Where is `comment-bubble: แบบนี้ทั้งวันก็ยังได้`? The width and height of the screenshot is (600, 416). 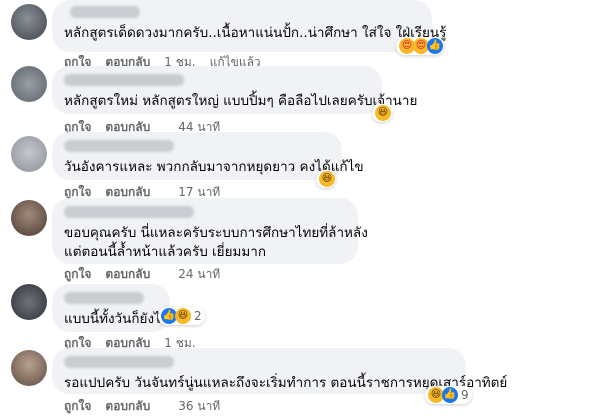 comment-bubble: แบบนี้ทั้งวันก็ยังได้ is located at coordinates (111, 308).